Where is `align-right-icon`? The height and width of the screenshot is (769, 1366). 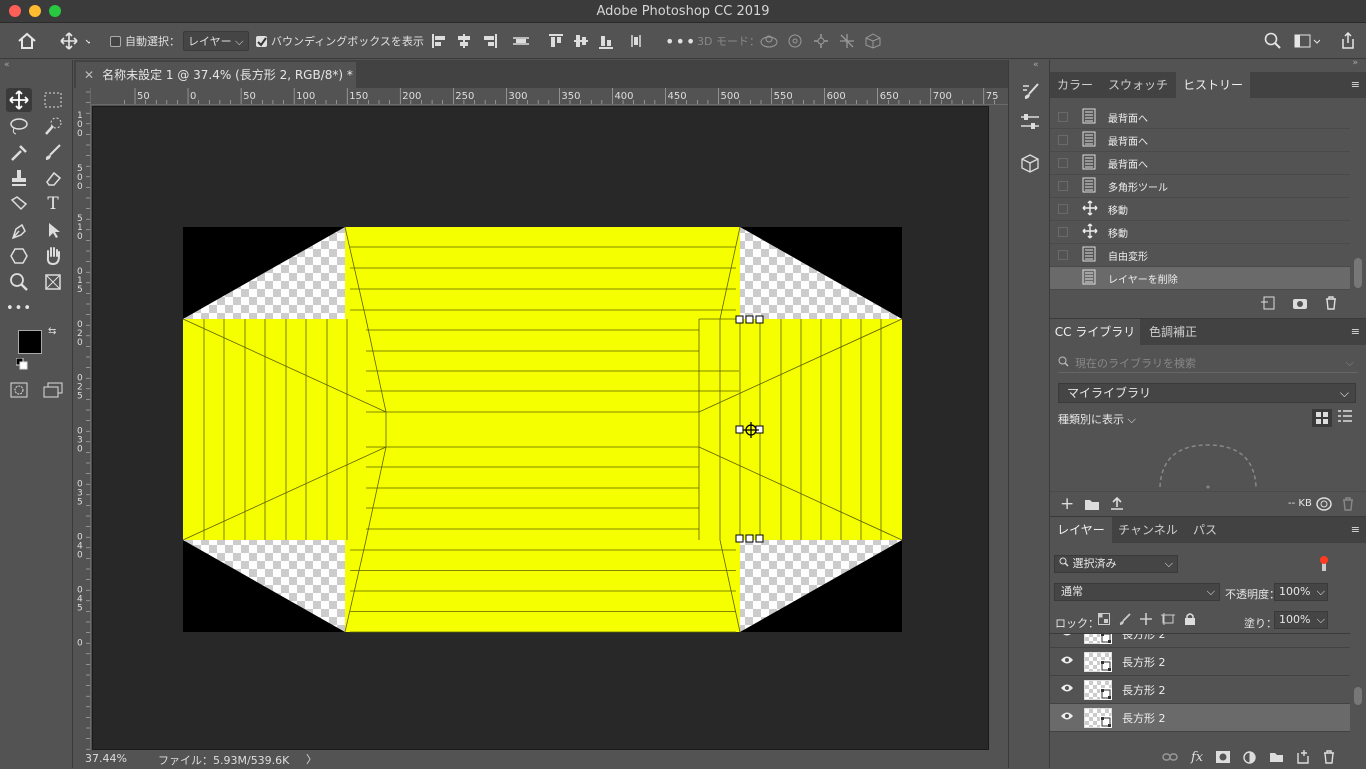 align-right-icon is located at coordinates (489, 41).